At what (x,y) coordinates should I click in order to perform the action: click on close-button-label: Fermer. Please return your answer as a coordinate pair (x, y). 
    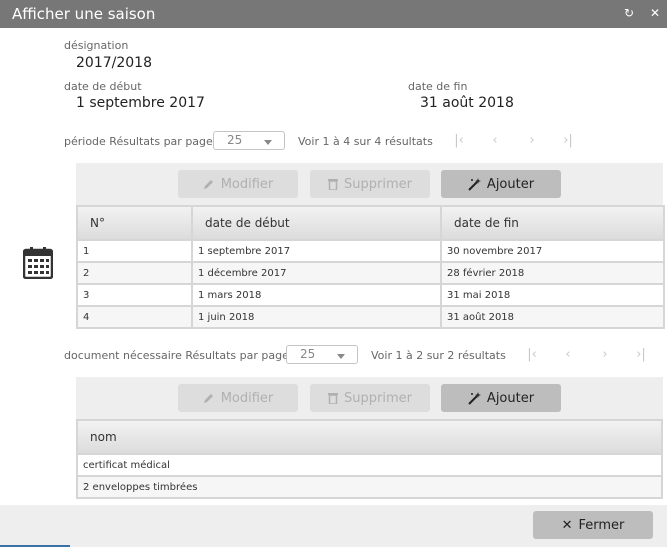
    Looking at the image, I should click on (601, 525).